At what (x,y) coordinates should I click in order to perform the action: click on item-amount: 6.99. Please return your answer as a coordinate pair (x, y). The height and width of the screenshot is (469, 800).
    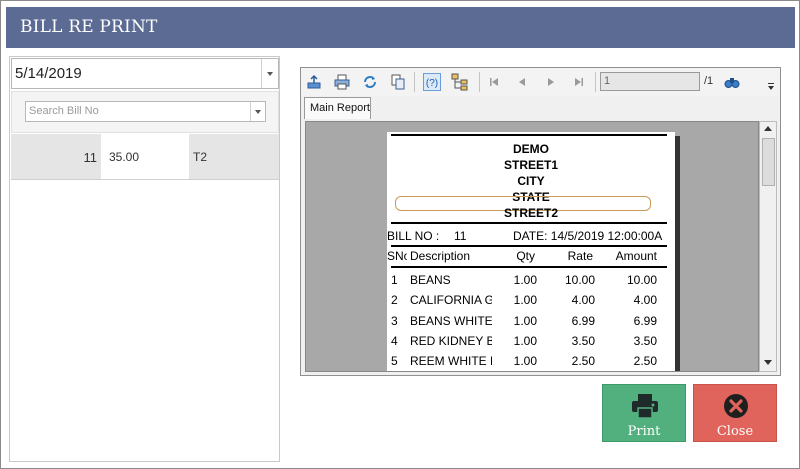
    Looking at the image, I should click on (645, 321).